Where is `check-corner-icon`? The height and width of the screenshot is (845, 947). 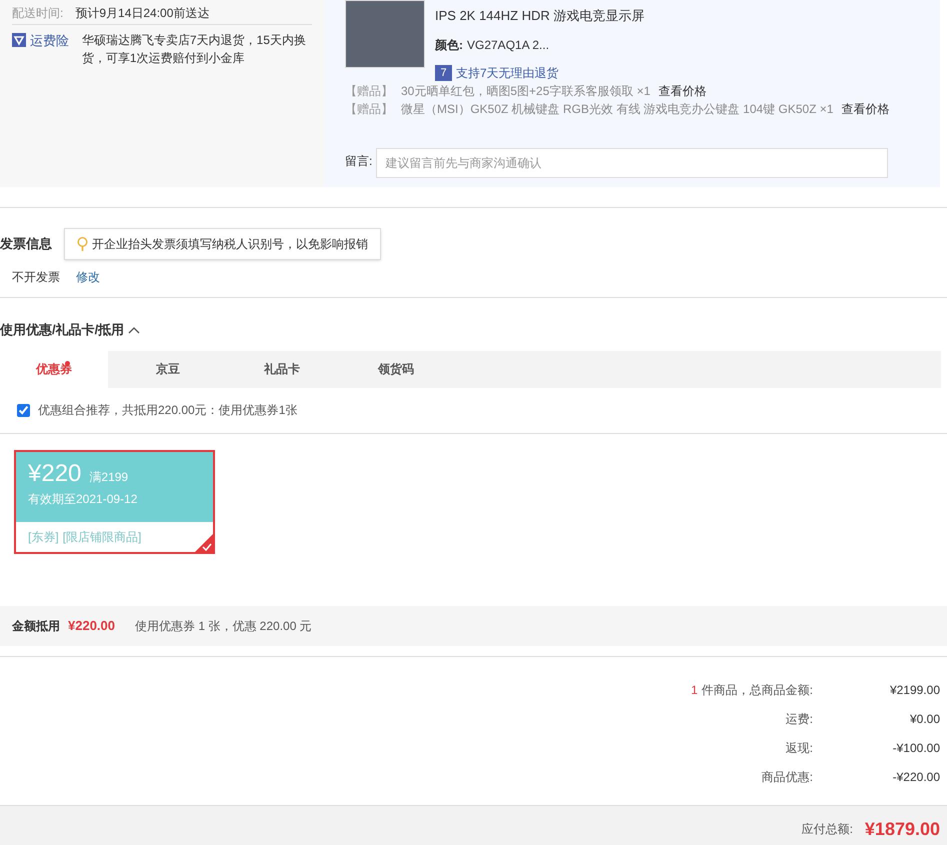 check-corner-icon is located at coordinates (204, 543).